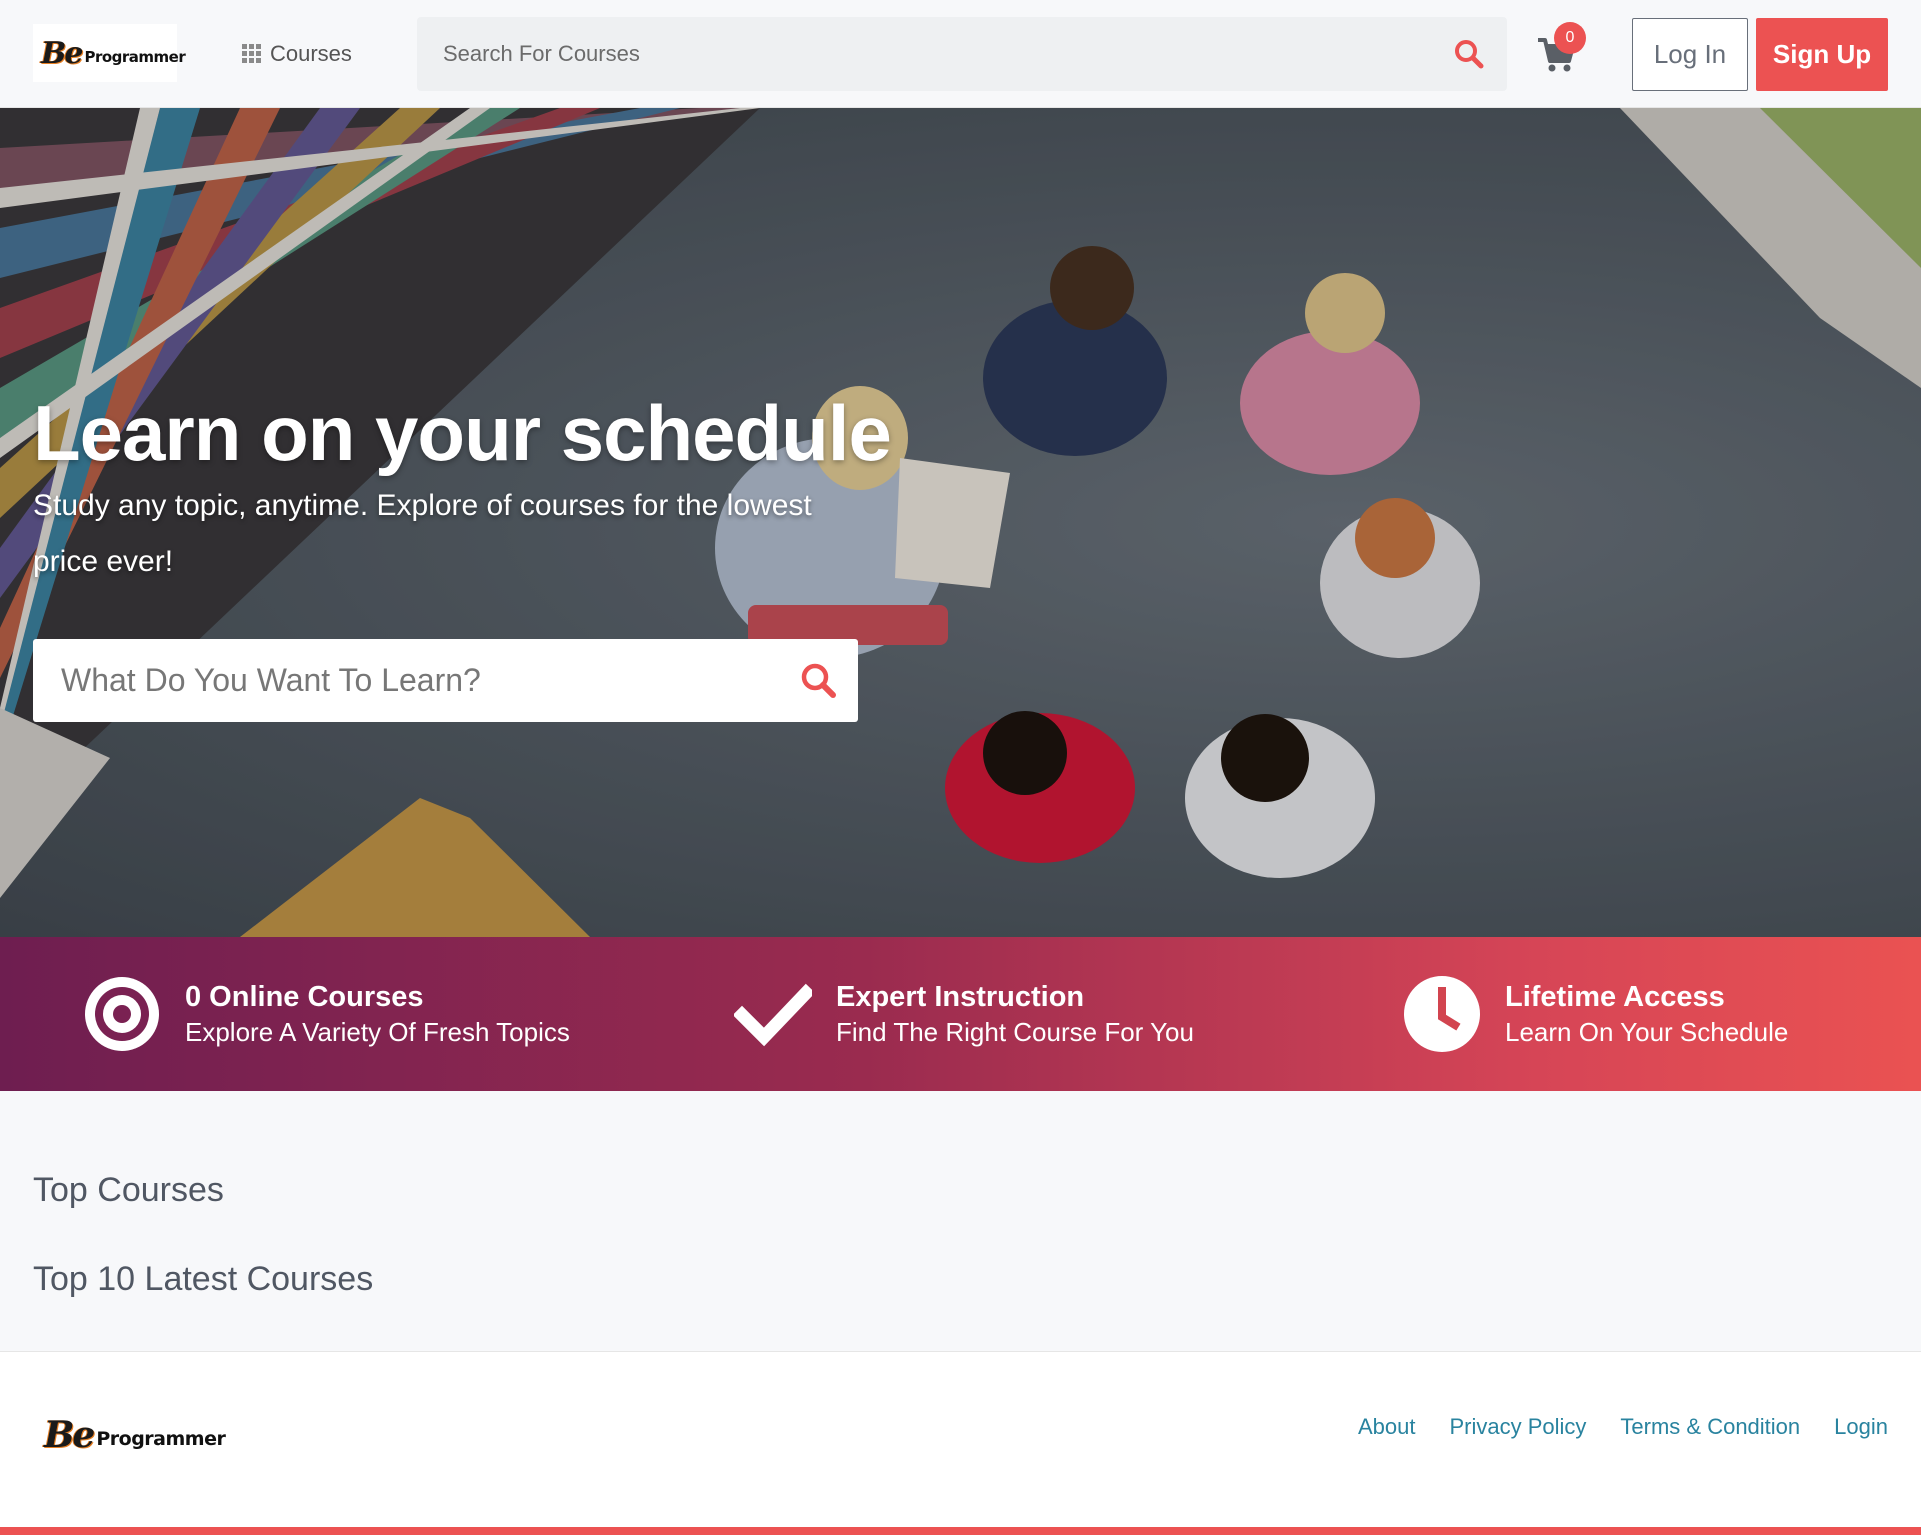 The height and width of the screenshot is (1535, 1921). Describe the element at coordinates (773, 1015) in the screenshot. I see `checkmark-icon` at that location.